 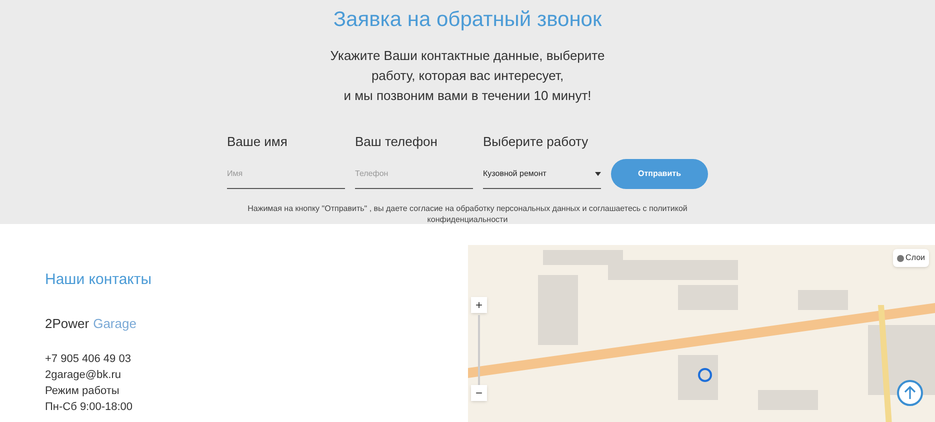 What do you see at coordinates (414, 174) in the screenshot?
I see `text-input: Телефон` at bounding box center [414, 174].